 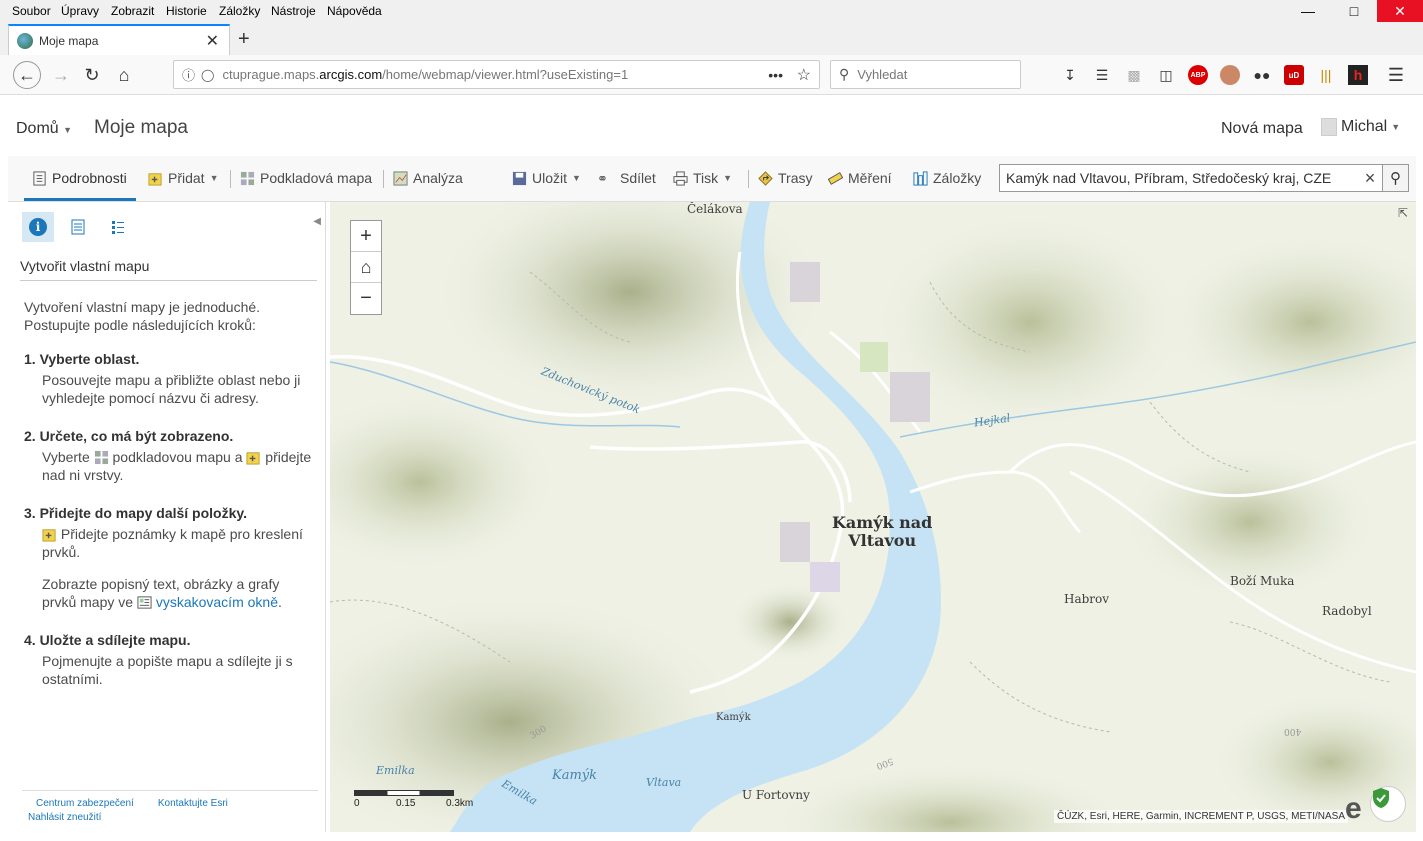 I want to click on clear-search-icon: ×, so click(x=1370, y=178).